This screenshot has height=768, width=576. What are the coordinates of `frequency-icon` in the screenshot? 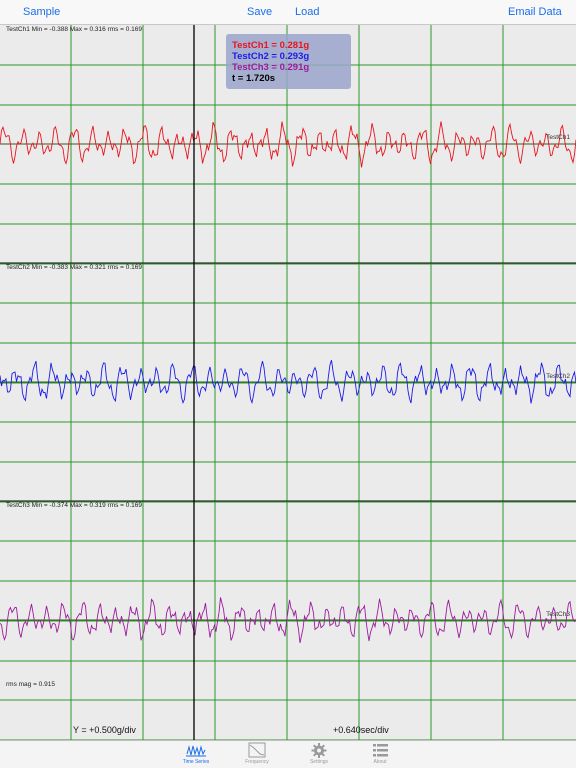 It's located at (257, 750).